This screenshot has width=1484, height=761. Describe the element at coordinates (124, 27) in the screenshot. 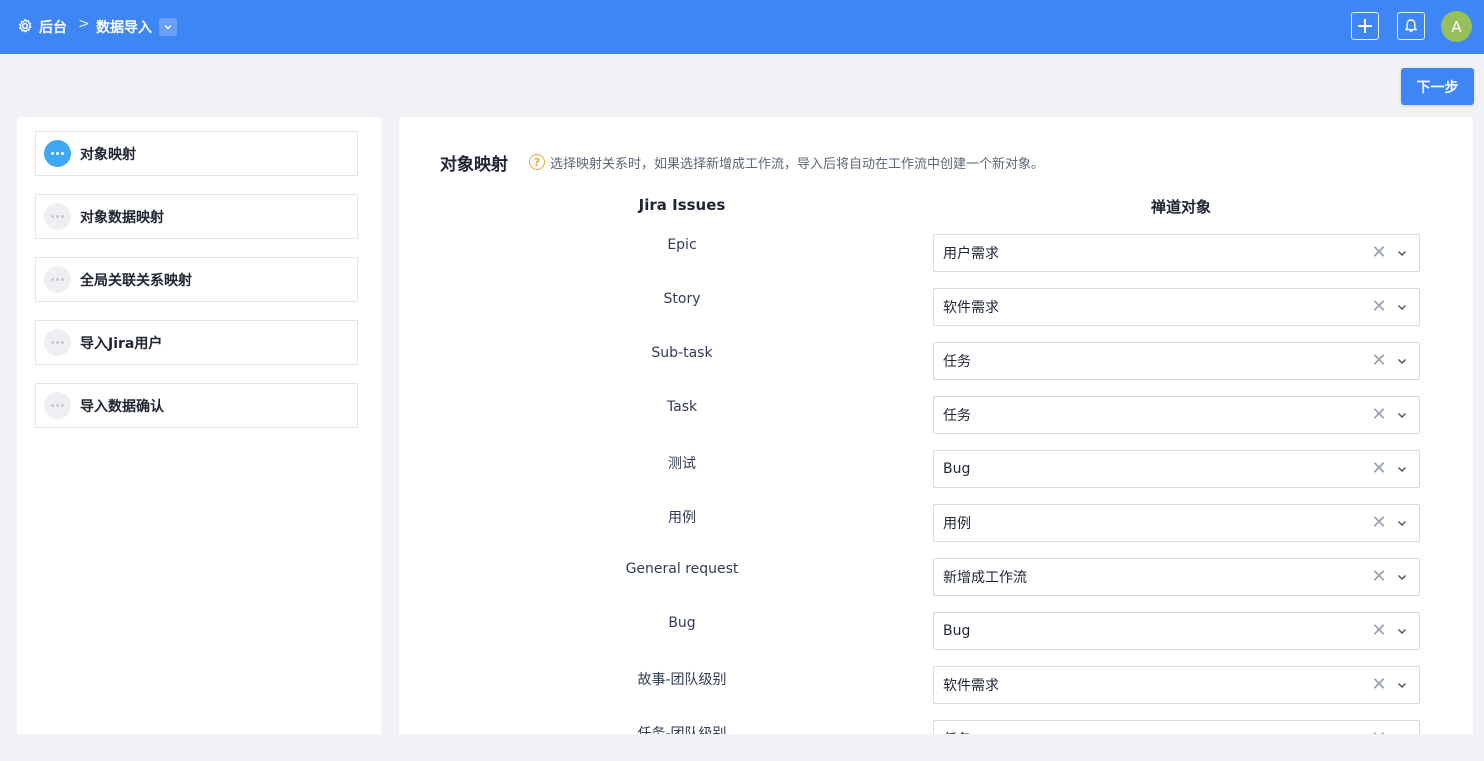

I see `breadcrumb-current: 数据导入` at that location.